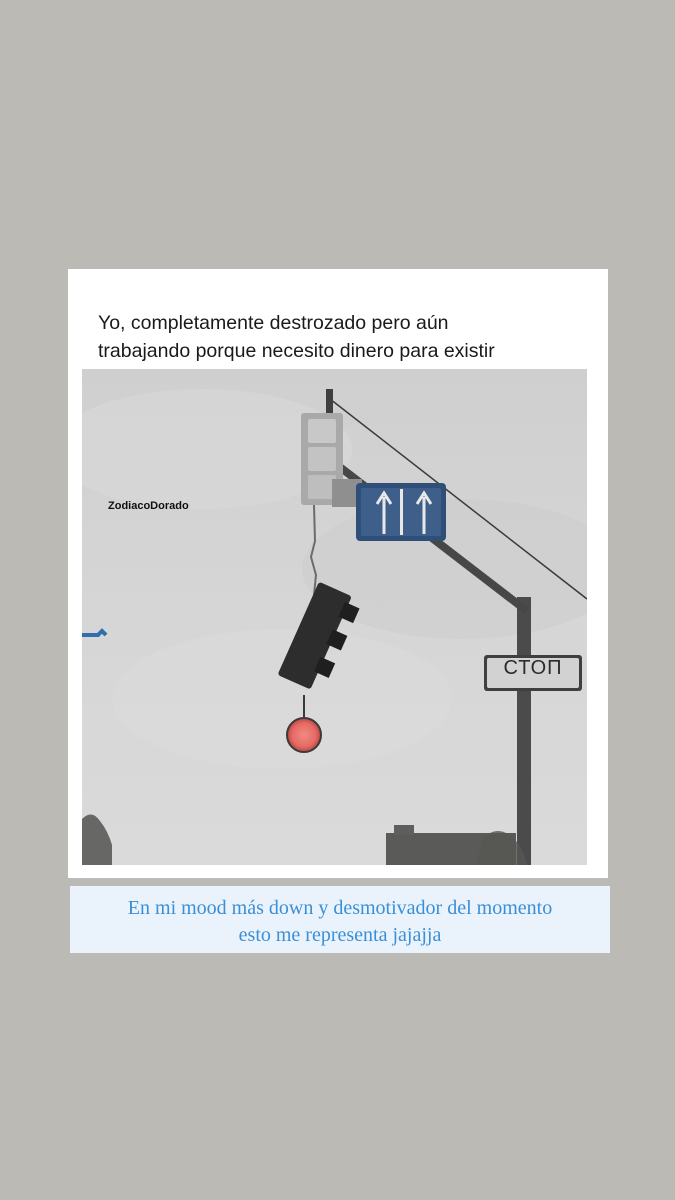 The width and height of the screenshot is (675, 1200). What do you see at coordinates (273, 323) in the screenshot?
I see `meme-caption-line1: Yo, completamente destrozado pero aún` at bounding box center [273, 323].